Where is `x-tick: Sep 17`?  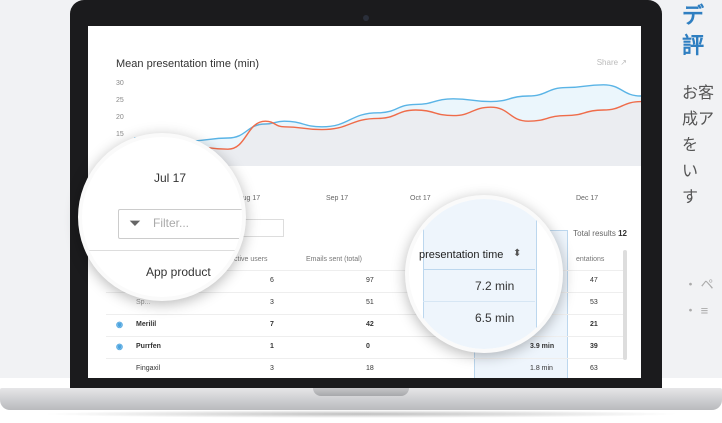 x-tick: Sep 17 is located at coordinates (337, 198).